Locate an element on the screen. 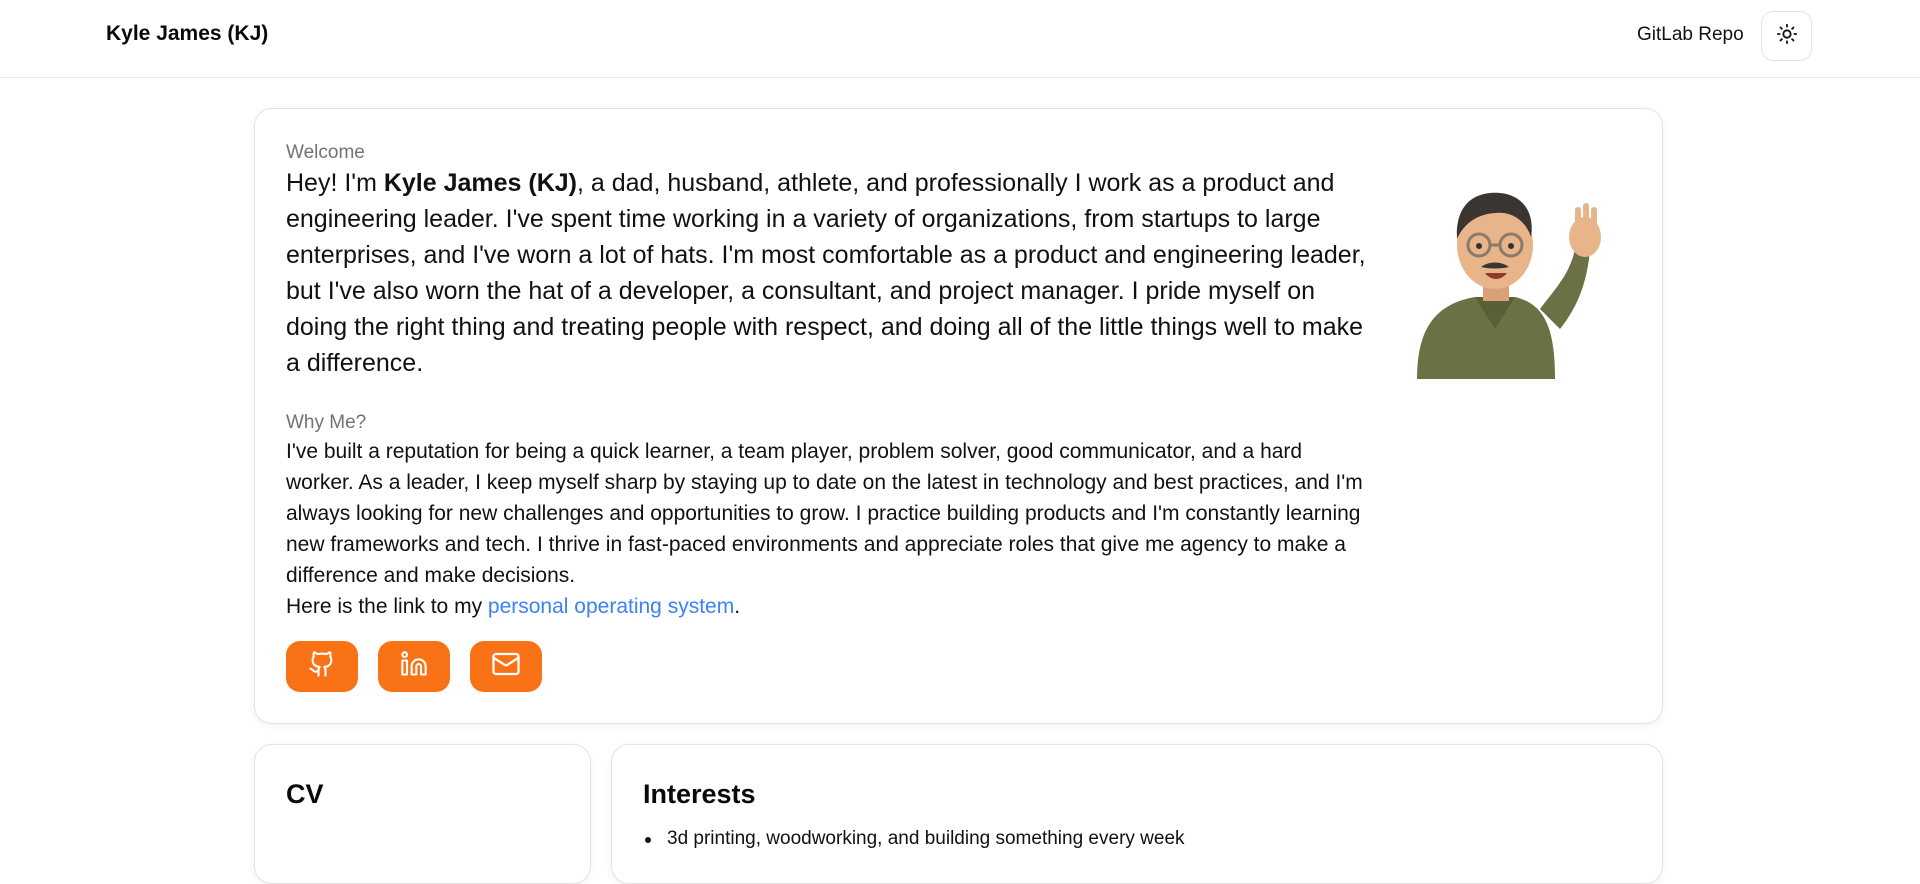 This screenshot has width=1920, height=884. sun-icon is located at coordinates (1787, 36).